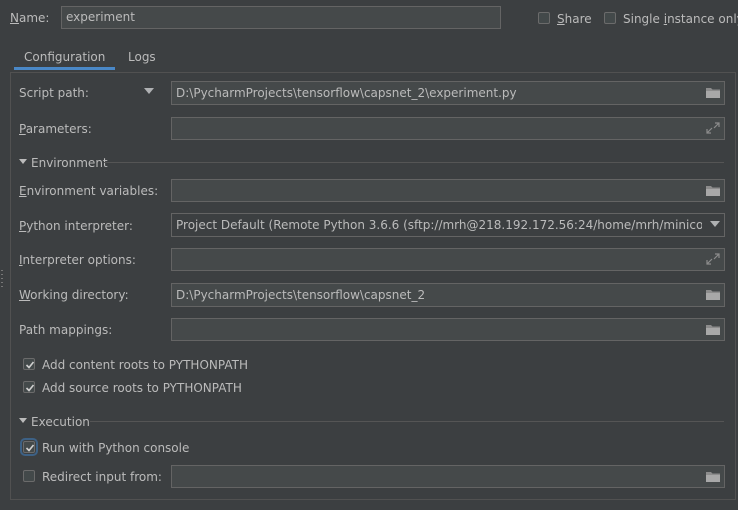  What do you see at coordinates (23, 161) in the screenshot?
I see `environment-collapse-icon` at bounding box center [23, 161].